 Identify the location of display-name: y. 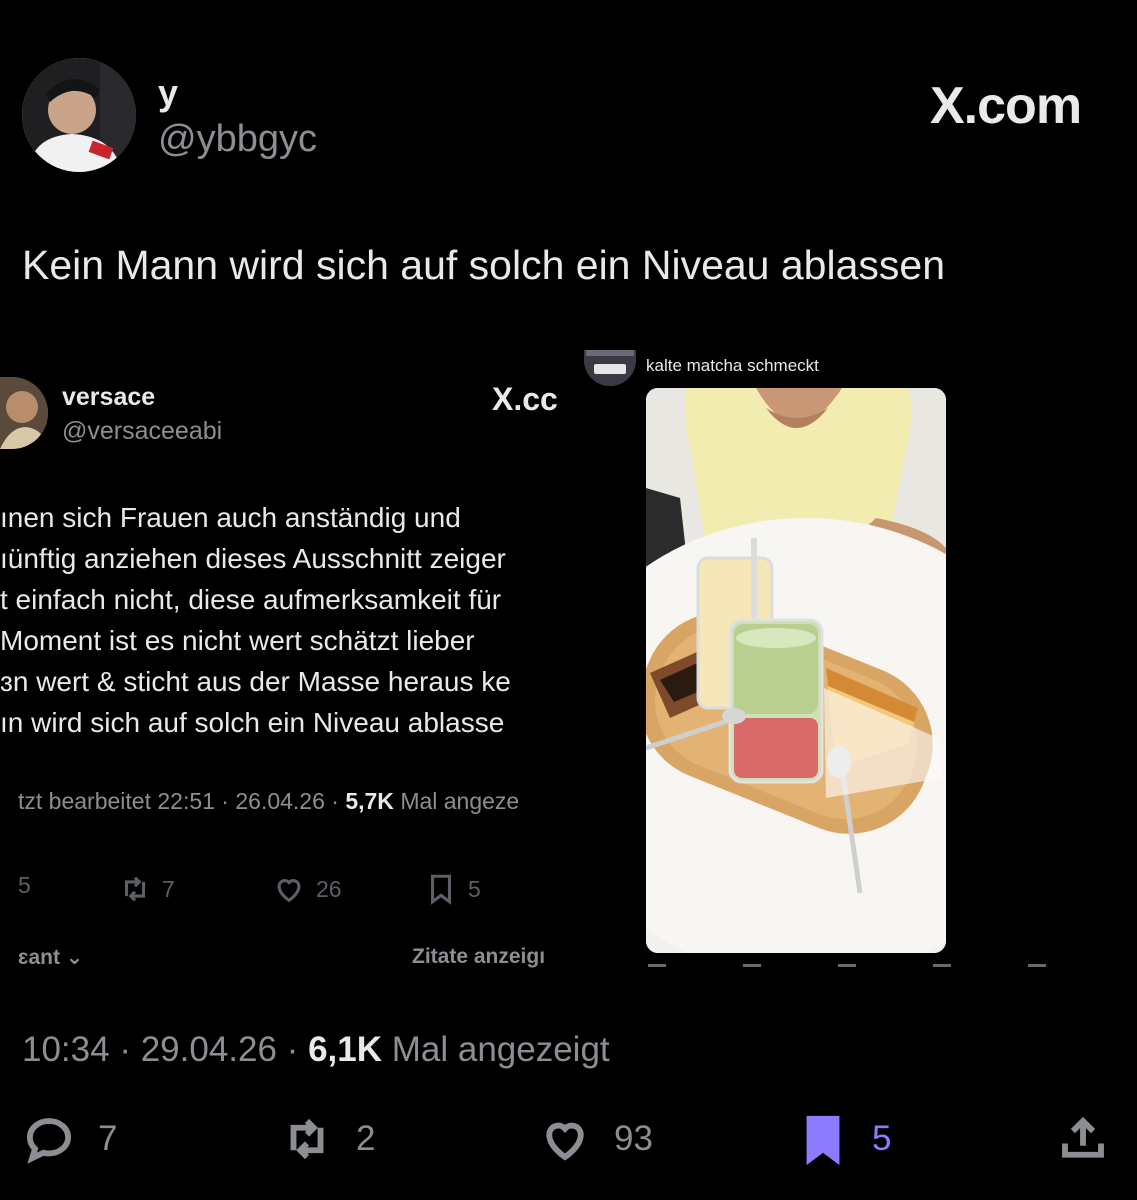
(168, 93).